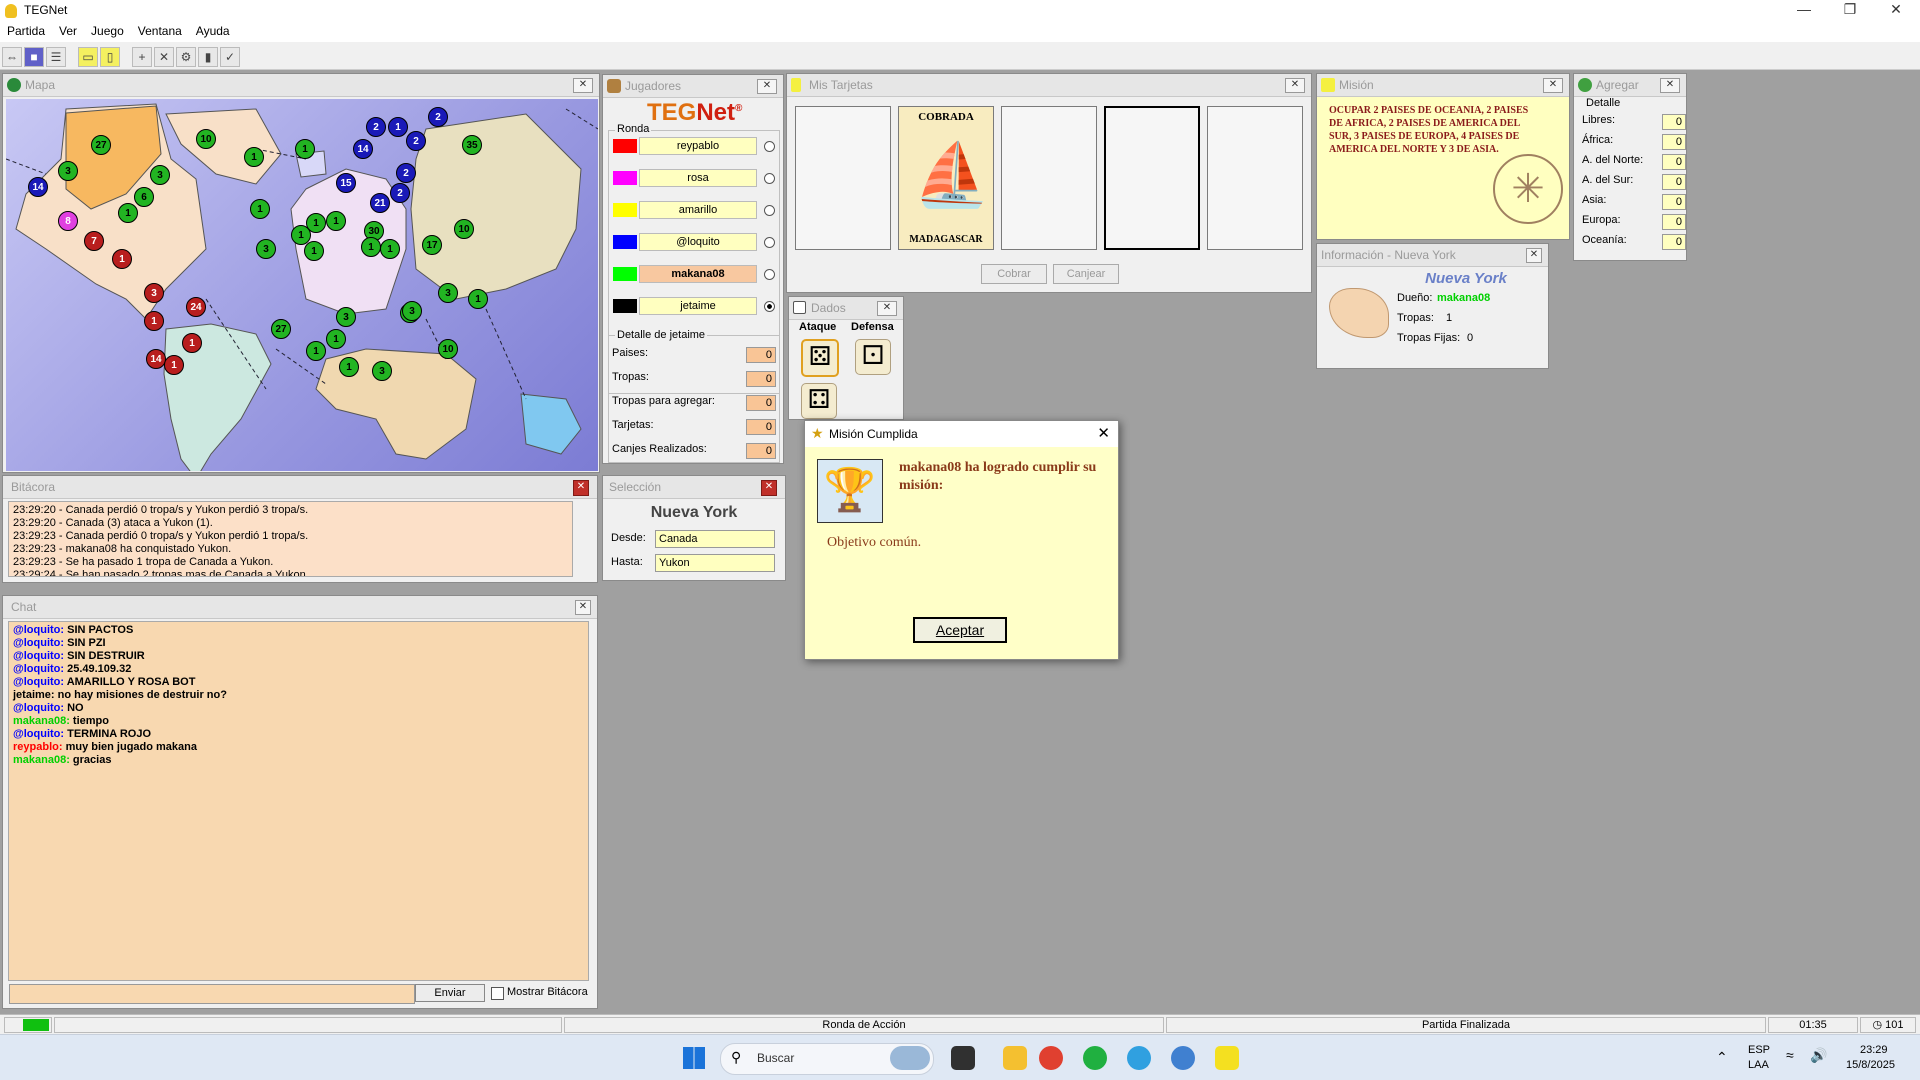 This screenshot has height=1080, width=1920. What do you see at coordinates (1051, 1058) in the screenshot?
I see `chrome-icon` at bounding box center [1051, 1058].